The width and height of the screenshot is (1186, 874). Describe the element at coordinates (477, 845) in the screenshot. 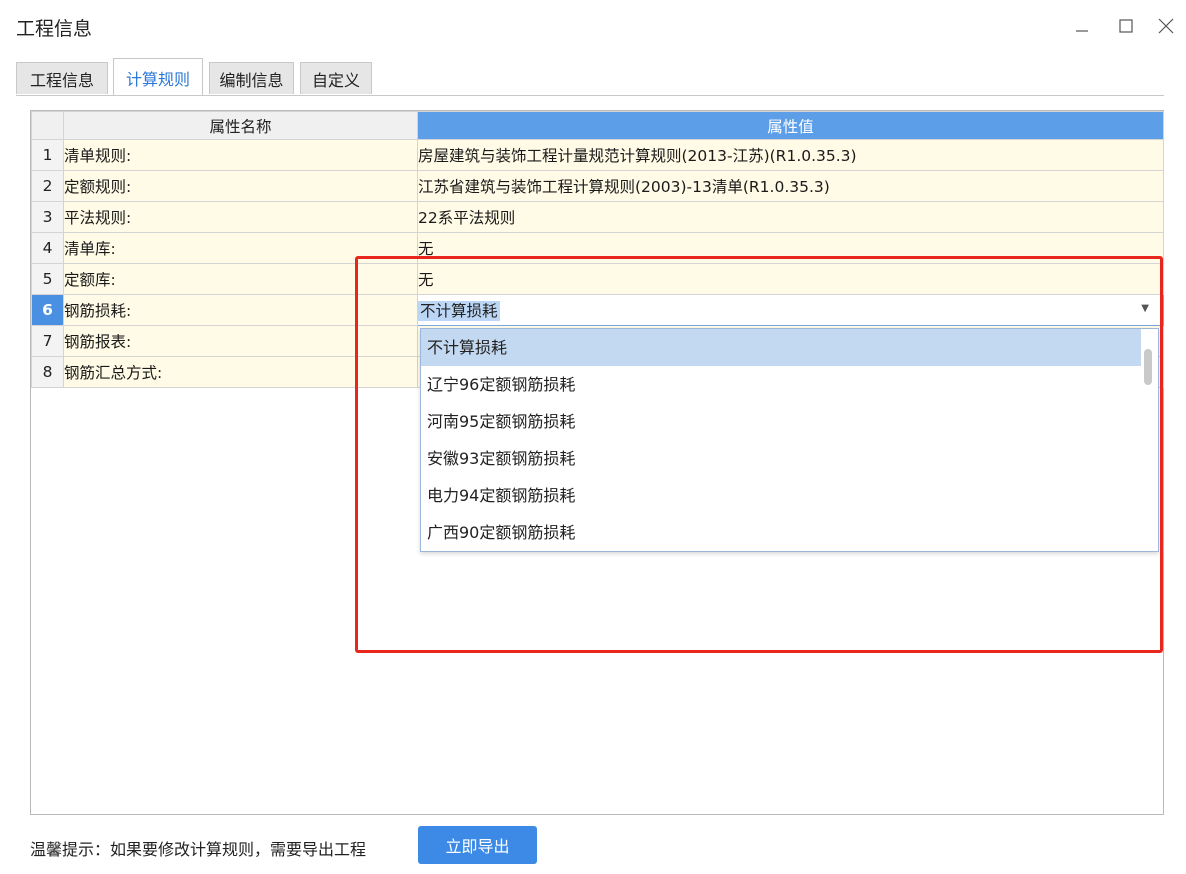

I see `export-now-button: 立即导出` at that location.